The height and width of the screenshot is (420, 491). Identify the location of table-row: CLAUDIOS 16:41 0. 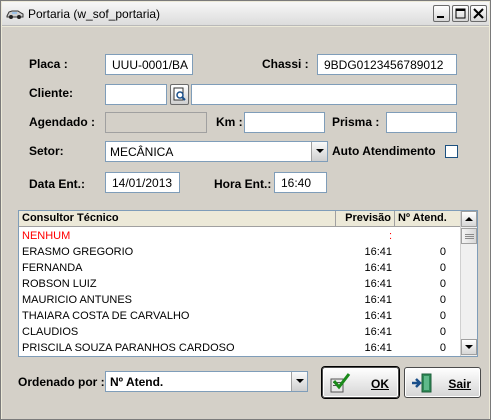
(240, 332).